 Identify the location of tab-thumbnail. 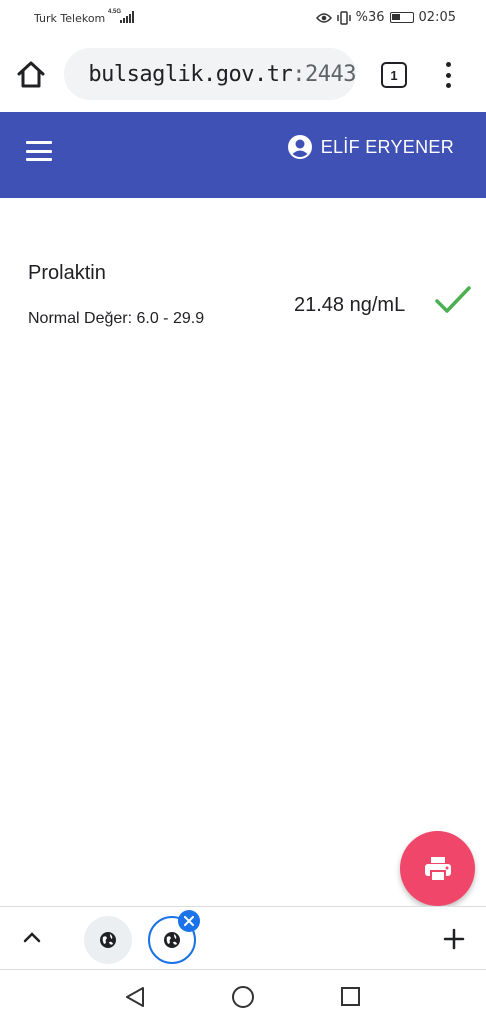
(108, 940).